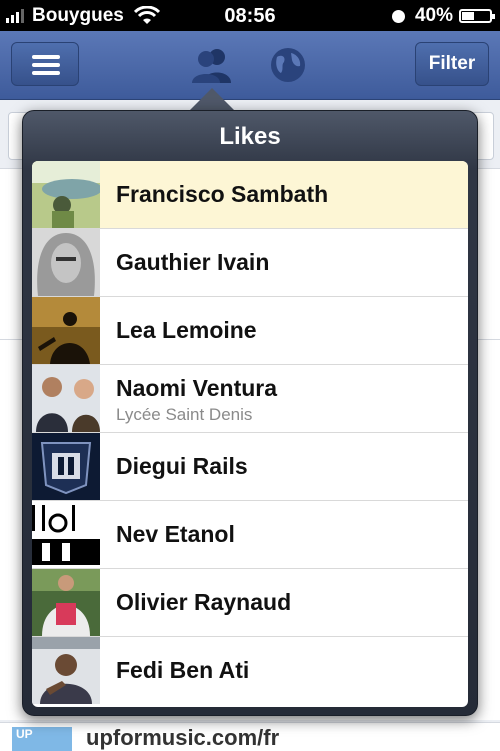 The image size is (500, 751). Describe the element at coordinates (433, 15) in the screenshot. I see `battery-percent: 40%` at that location.